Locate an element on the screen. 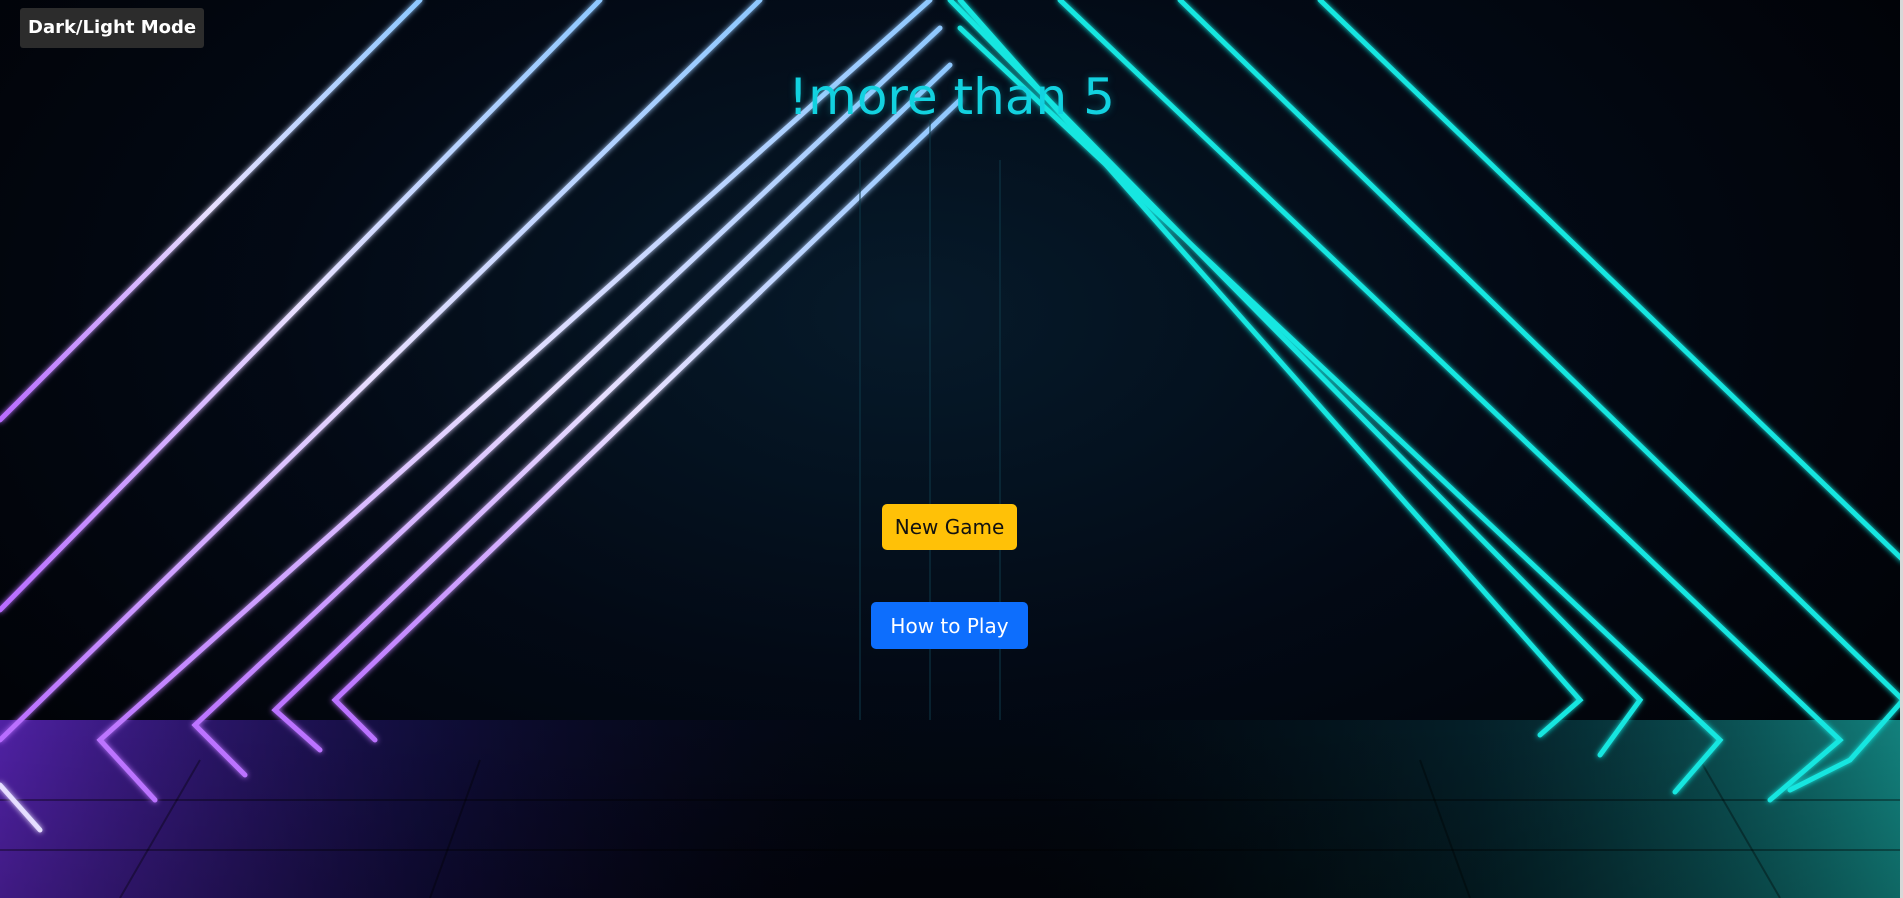  new-game-button: New Game is located at coordinates (949, 527).